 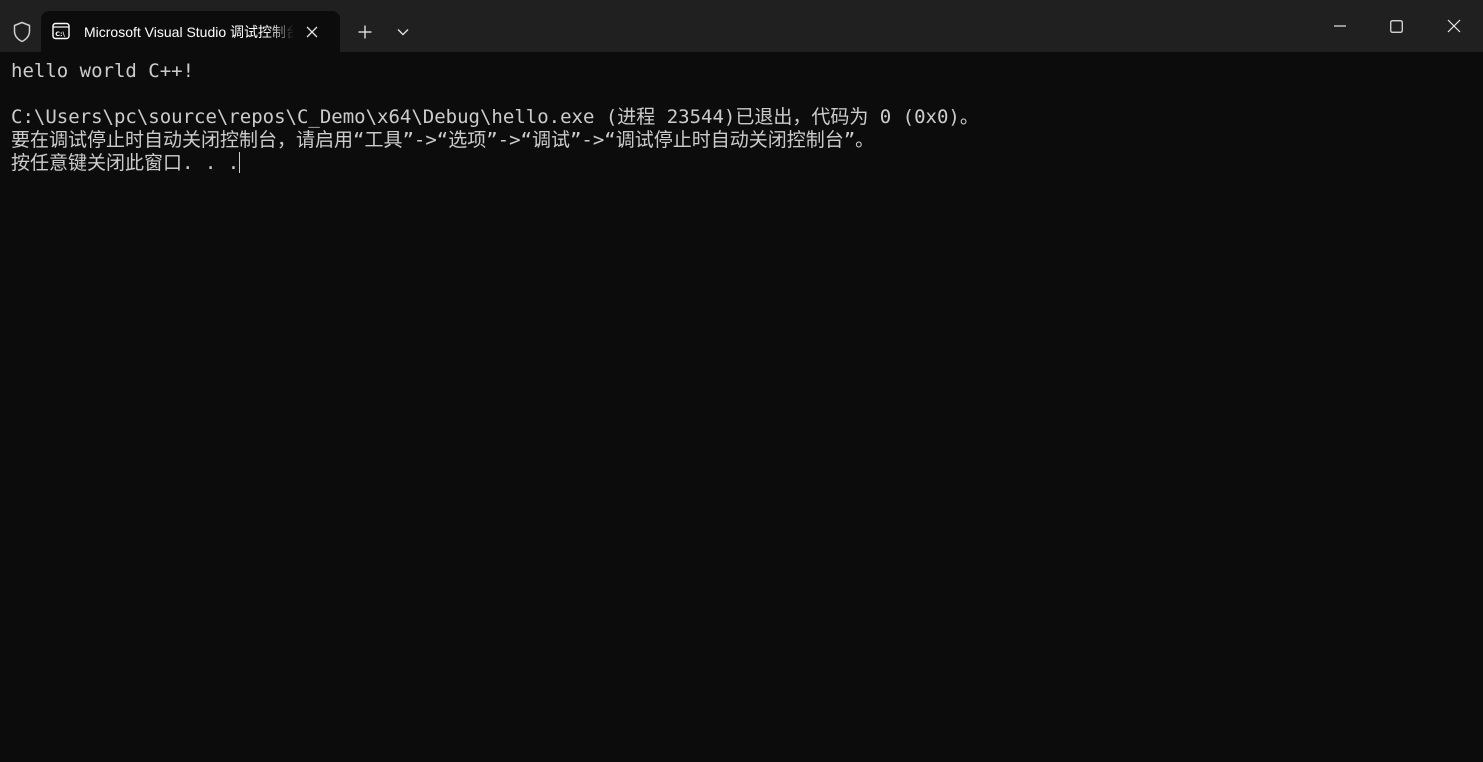 I want to click on close-window-button, so click(x=1454, y=26).